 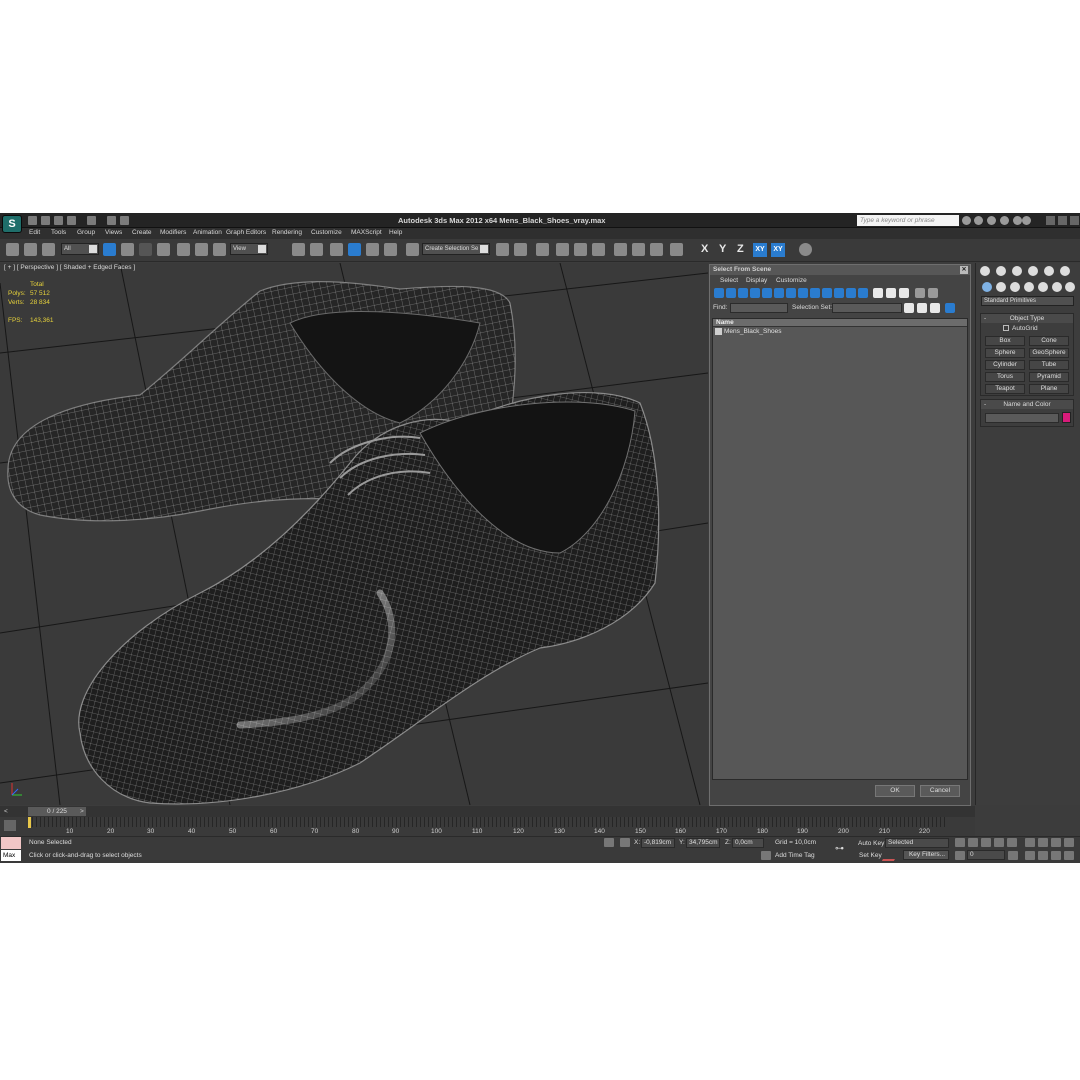 What do you see at coordinates (1027, 404) in the screenshot?
I see `name-and-color-header: Name and Color` at bounding box center [1027, 404].